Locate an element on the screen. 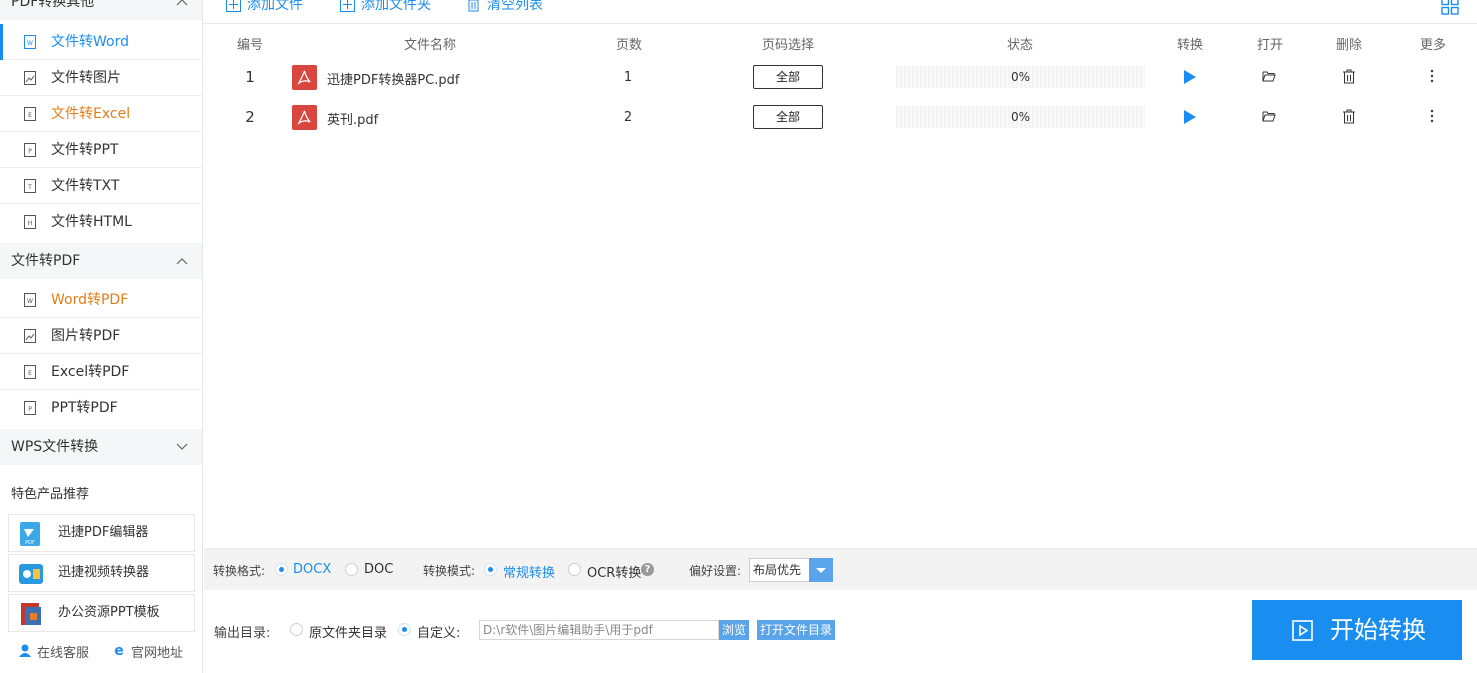 Image resolution: width=1477 pixels, height=673 pixels. sidebar-item-image-to-pdf: 图片转PDF is located at coordinates (101, 336).